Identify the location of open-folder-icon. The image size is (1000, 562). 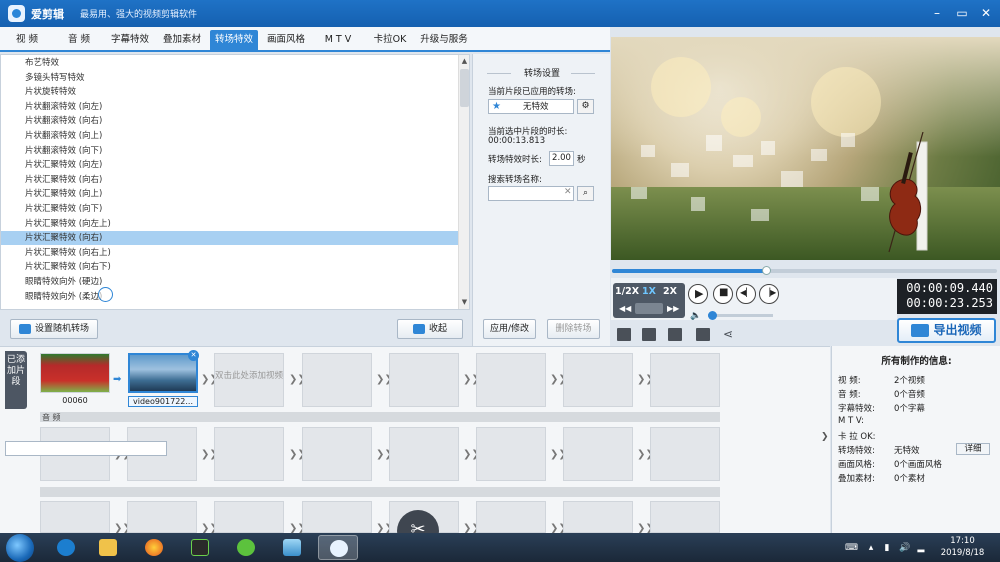
(649, 334).